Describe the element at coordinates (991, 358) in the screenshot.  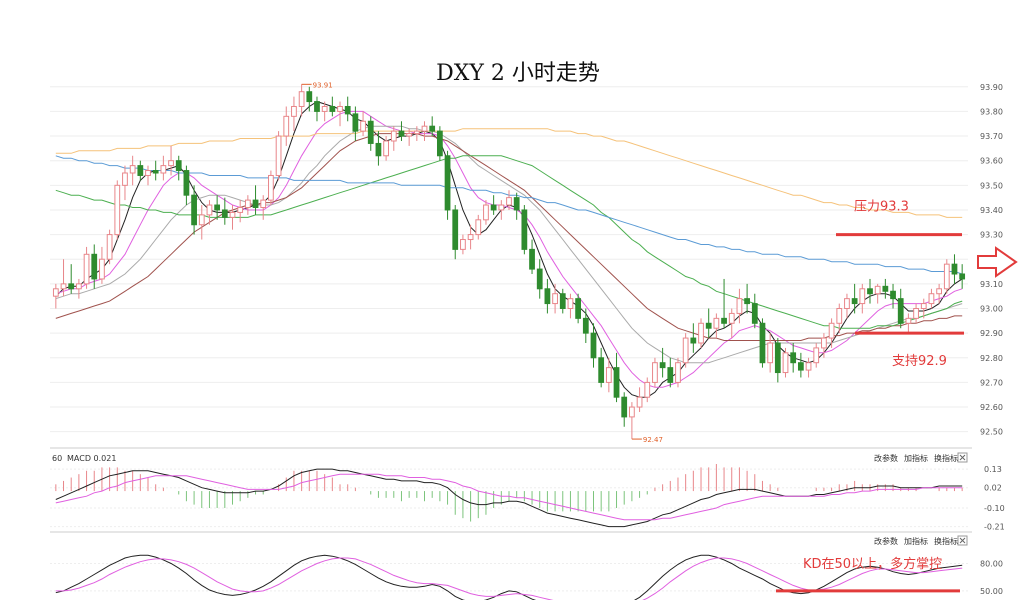
I see `y-tick-label: 92.80` at that location.